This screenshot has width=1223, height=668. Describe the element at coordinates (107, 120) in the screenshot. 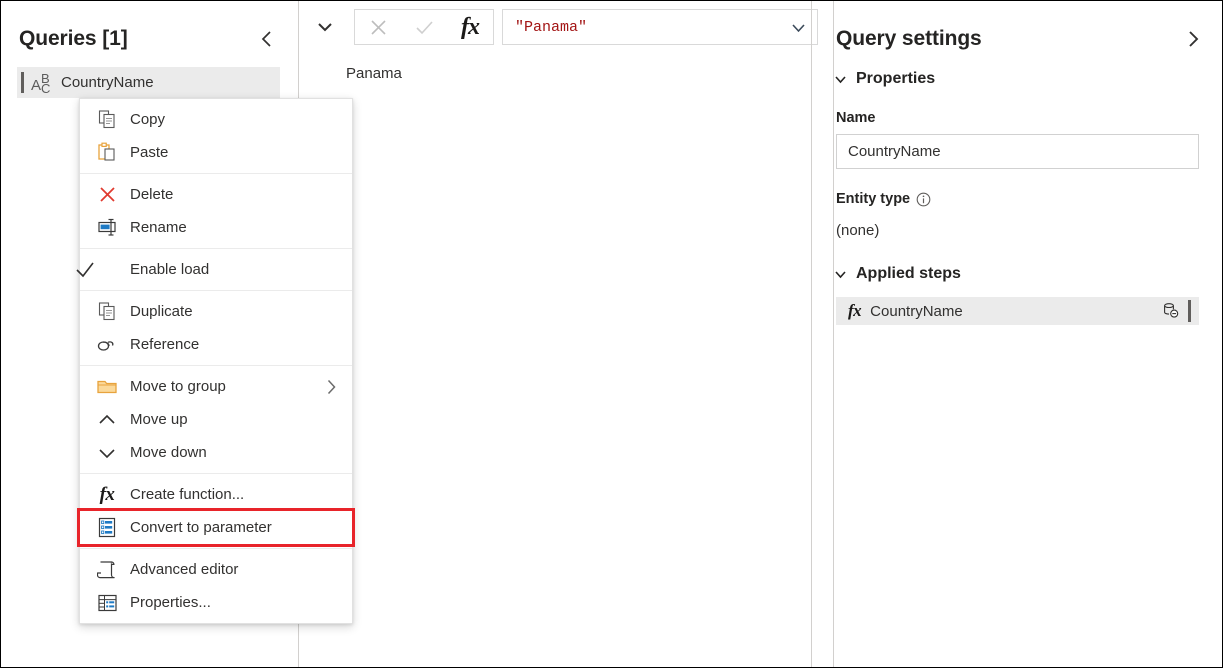

I see `copy-icon` at that location.